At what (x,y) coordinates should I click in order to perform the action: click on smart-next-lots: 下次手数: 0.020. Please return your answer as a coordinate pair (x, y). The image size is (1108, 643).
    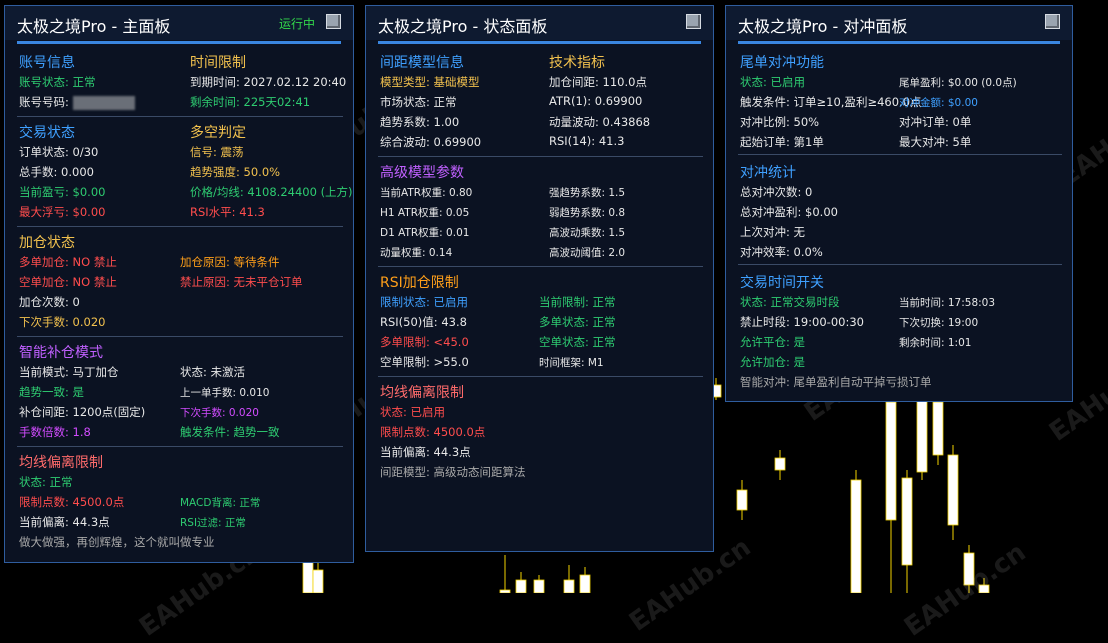
    Looking at the image, I should click on (219, 413).